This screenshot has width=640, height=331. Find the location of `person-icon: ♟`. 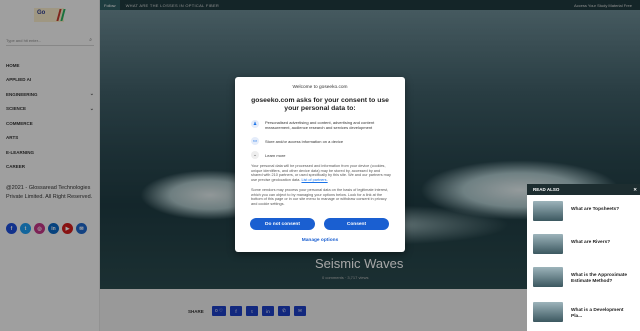

person-icon: ♟ is located at coordinates (255, 124).